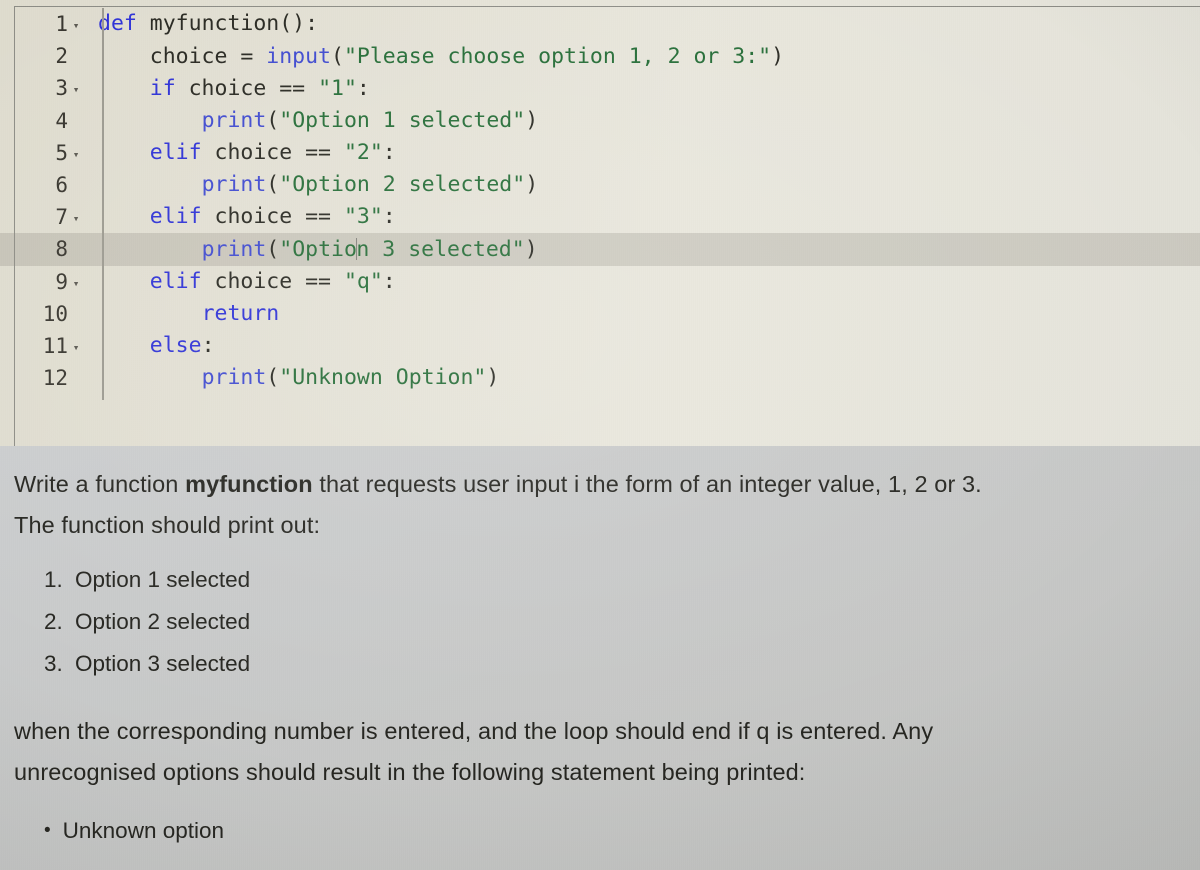  Describe the element at coordinates (42, 282) in the screenshot. I see `line-number-gutter: 9 ▾` at that location.